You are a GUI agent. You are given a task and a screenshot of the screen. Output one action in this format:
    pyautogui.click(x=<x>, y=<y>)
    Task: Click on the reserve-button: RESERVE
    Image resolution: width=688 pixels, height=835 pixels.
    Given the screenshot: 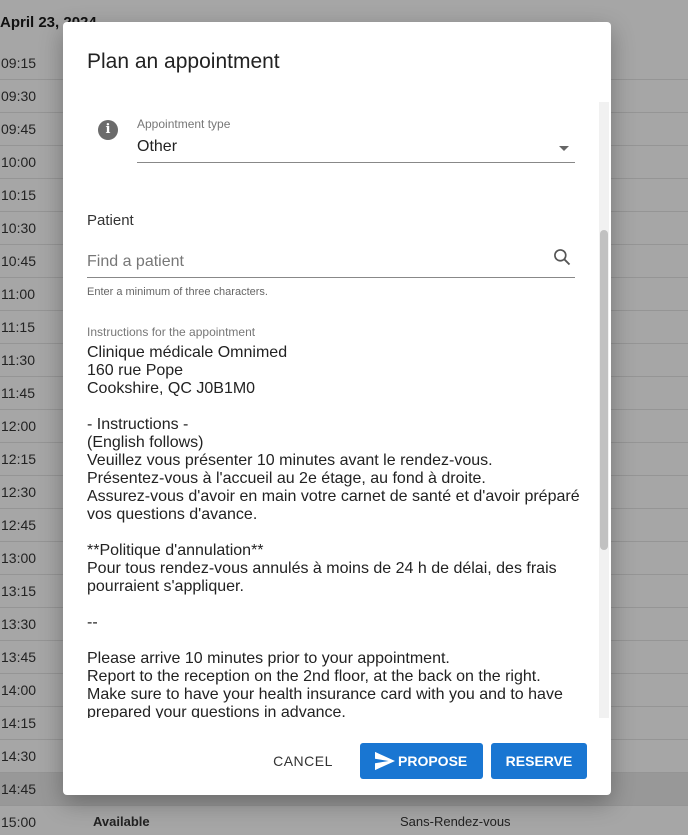 What is the action you would take?
    pyautogui.click(x=539, y=761)
    